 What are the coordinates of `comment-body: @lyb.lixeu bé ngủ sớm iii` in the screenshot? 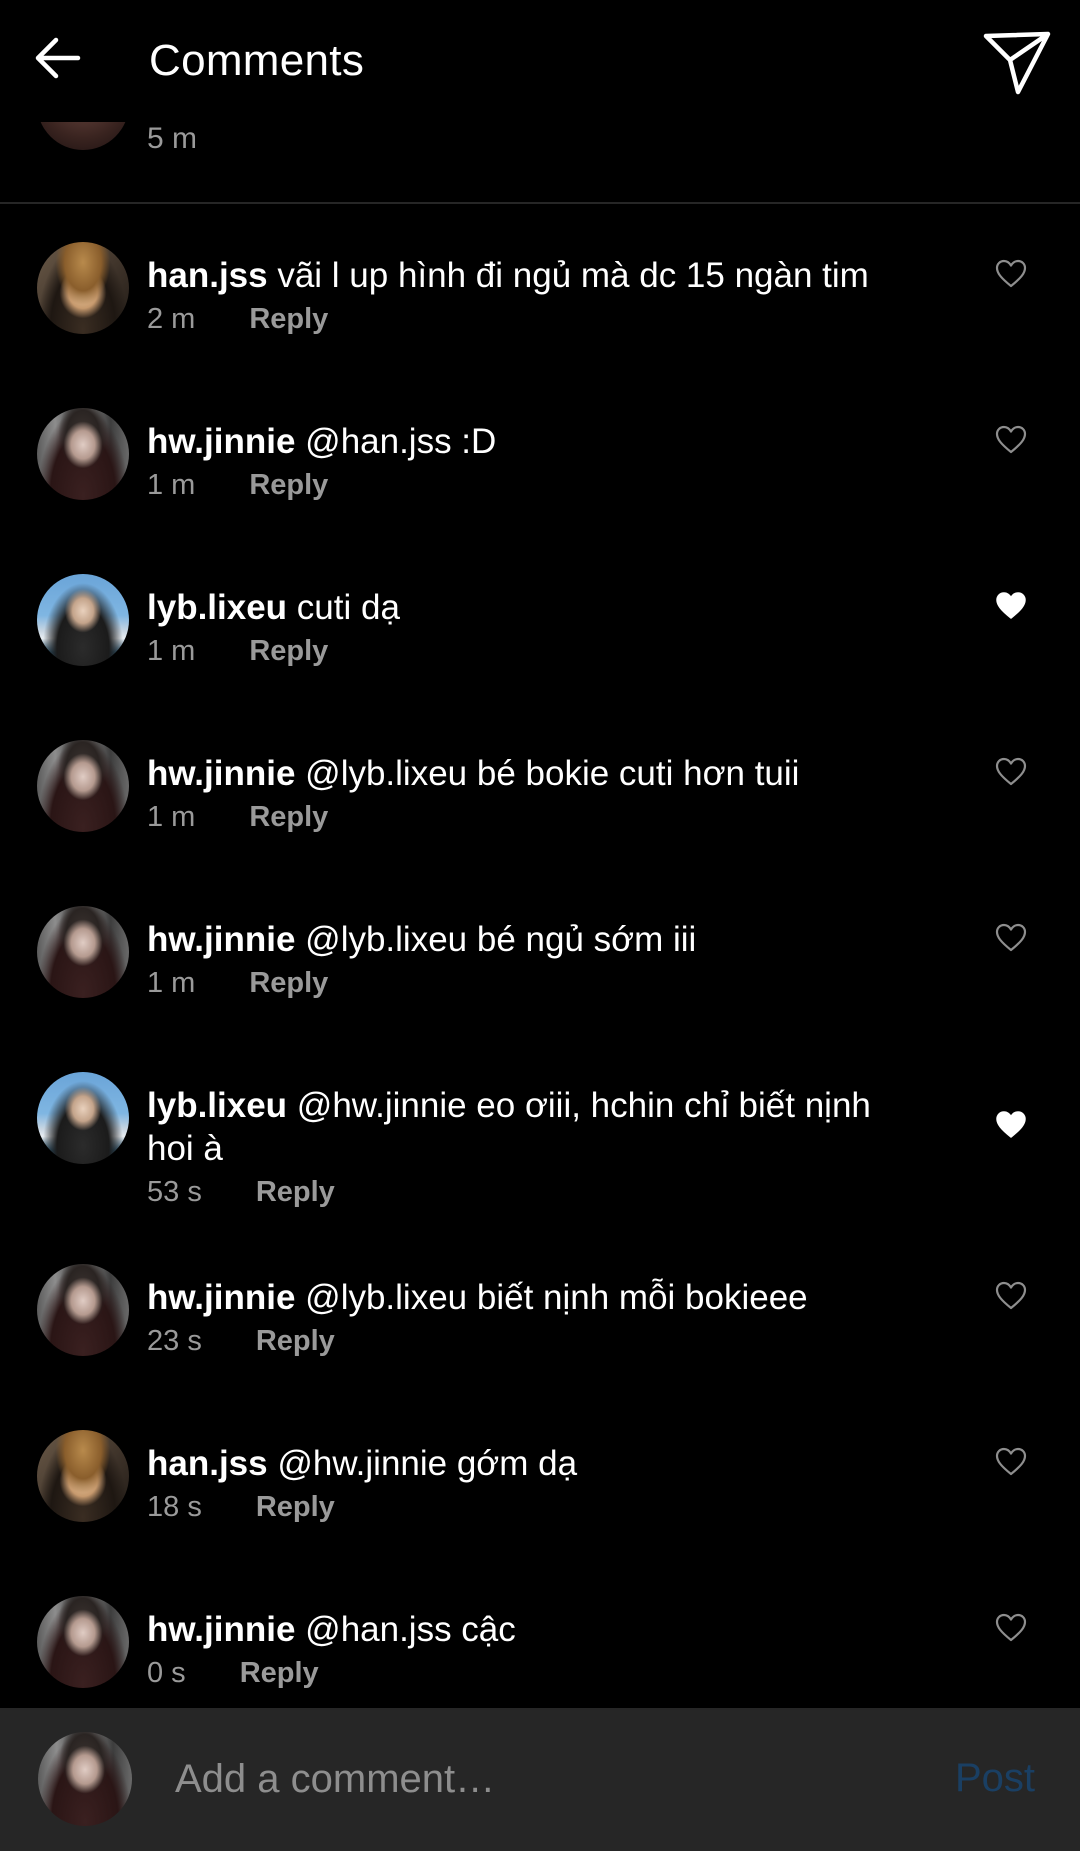 It's located at (496, 939).